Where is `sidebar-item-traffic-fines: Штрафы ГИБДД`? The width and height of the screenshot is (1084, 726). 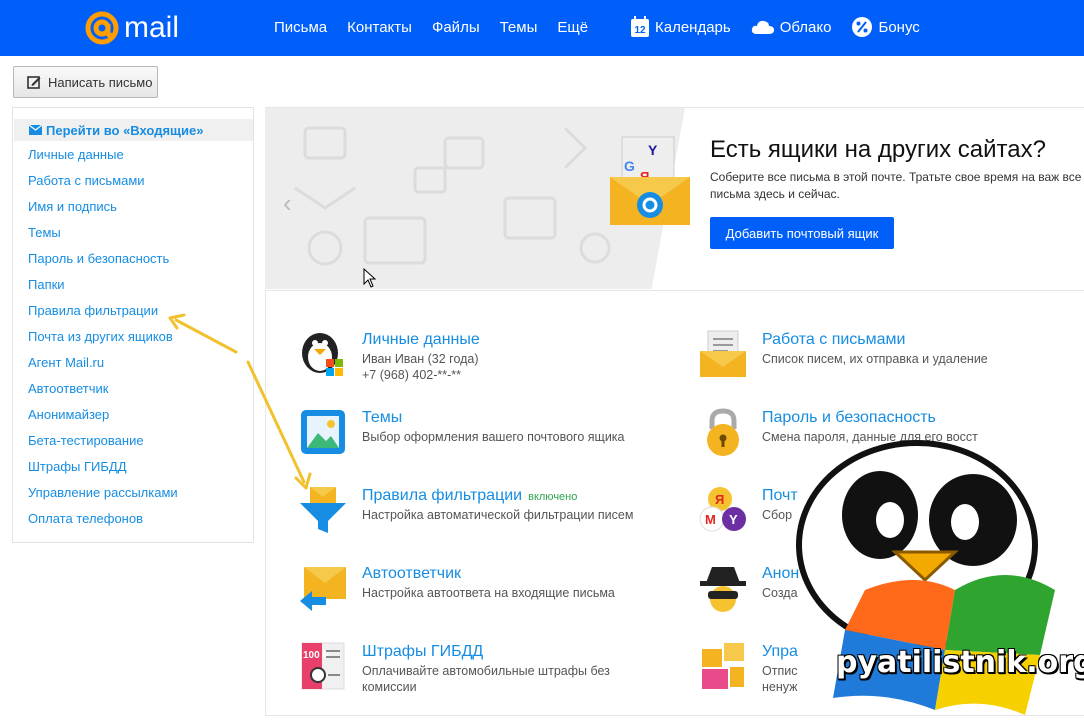
sidebar-item-traffic-fines: Штрафы ГИБДД is located at coordinates (103, 473).